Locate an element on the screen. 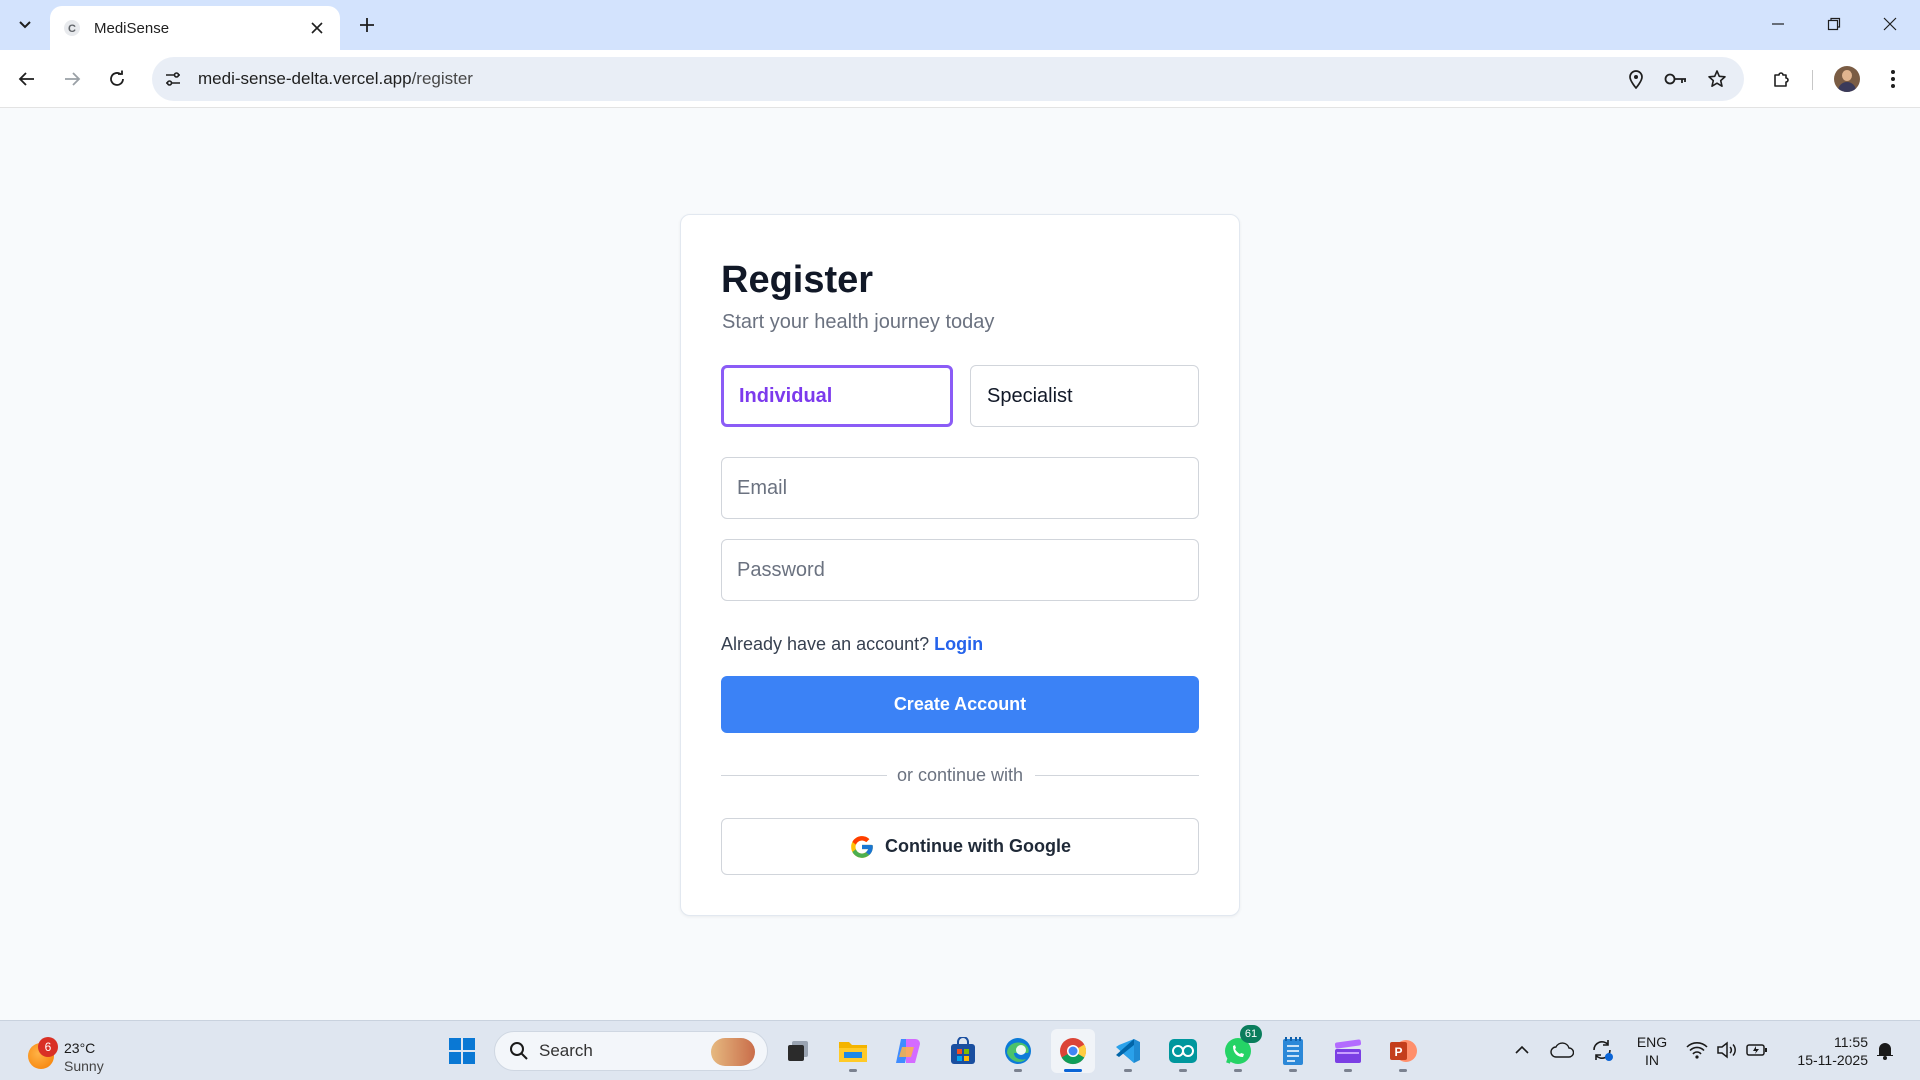 The height and width of the screenshot is (1080, 1920). browser-toolbar: medi-sense-delta.vercel.app/register is located at coordinates (960, 79).